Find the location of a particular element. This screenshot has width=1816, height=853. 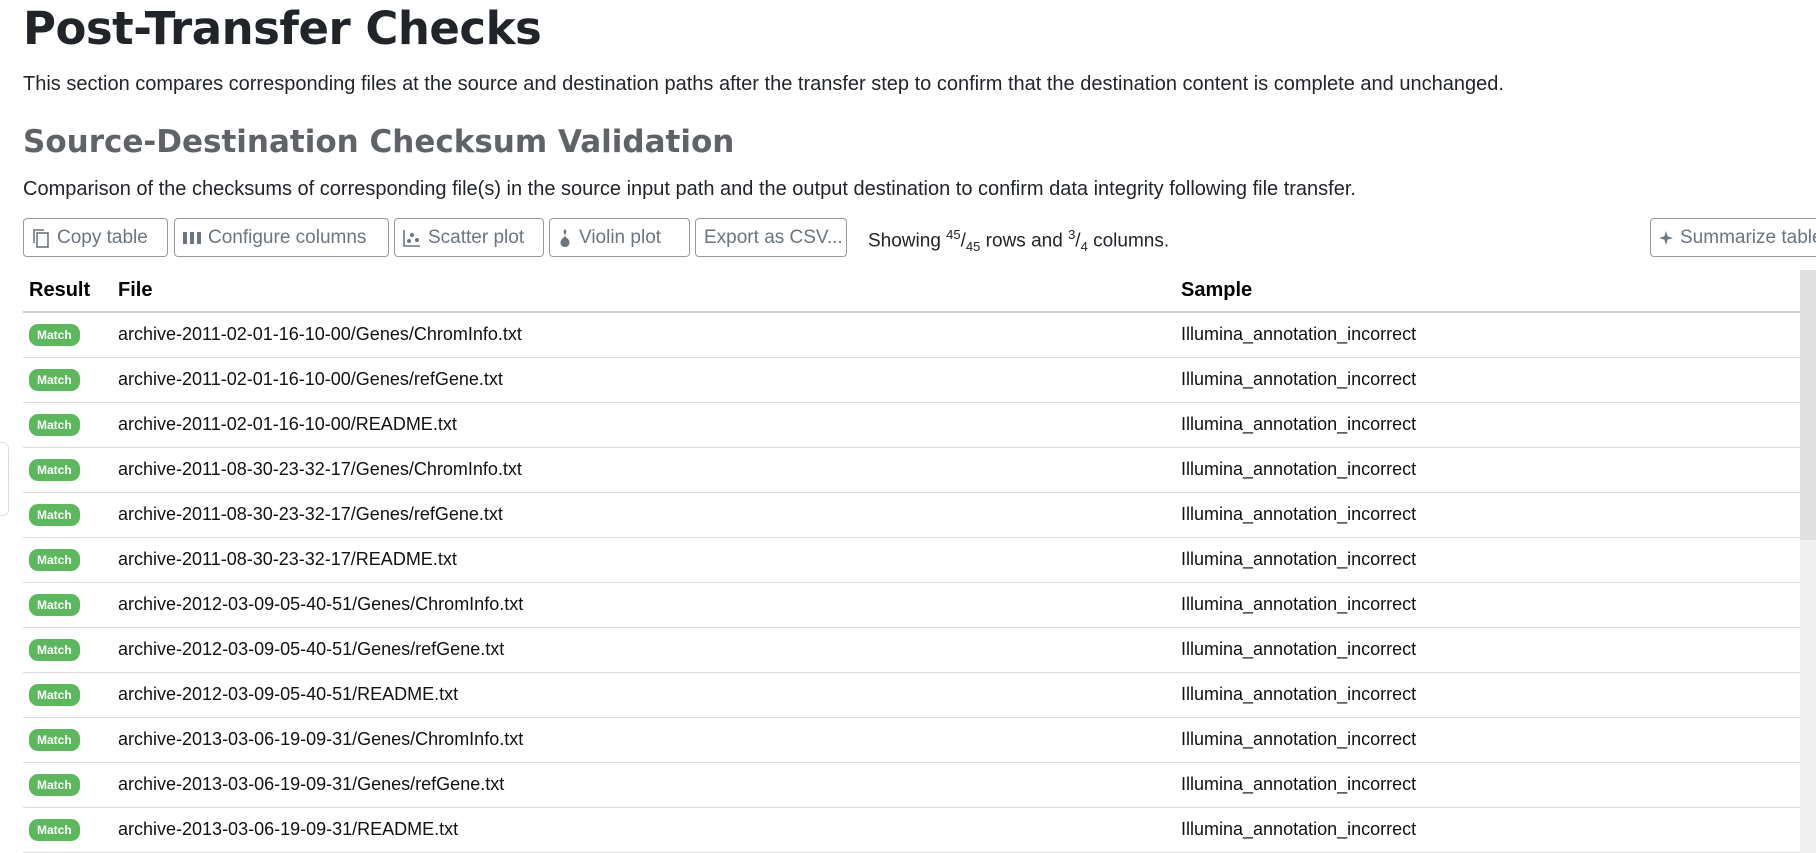

side-panel-handle is located at coordinates (4, 479).